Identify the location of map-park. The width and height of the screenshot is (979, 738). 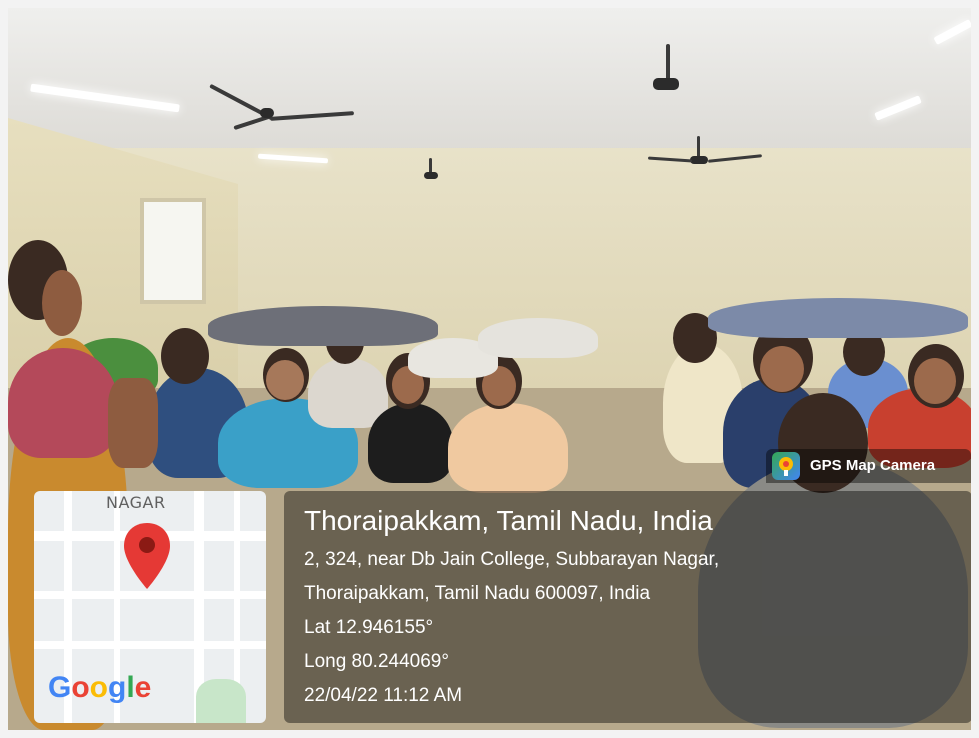
(221, 701).